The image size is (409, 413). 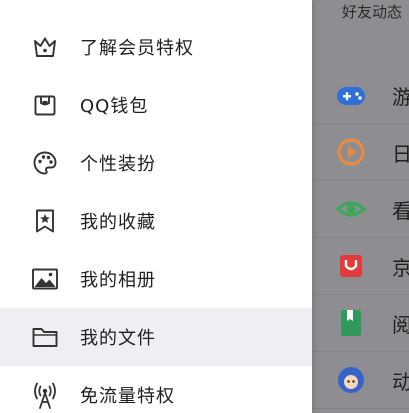 I want to click on menu-item-my-files: 我的文件, so click(x=156, y=337).